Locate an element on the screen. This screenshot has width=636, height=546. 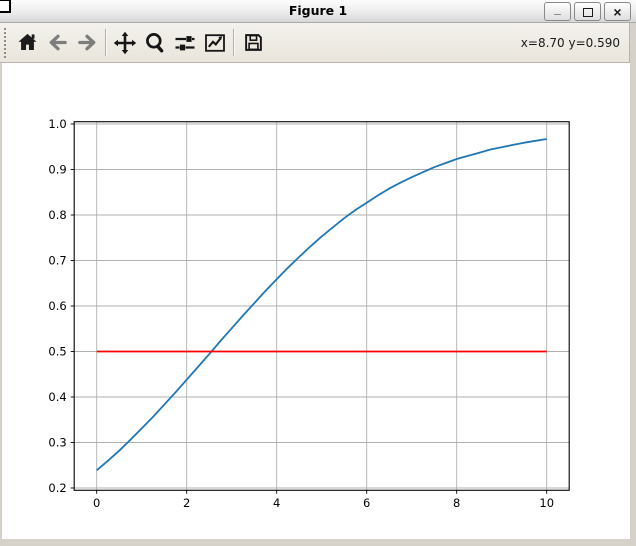
y-tick-label: 0.6 is located at coordinates (57, 306).